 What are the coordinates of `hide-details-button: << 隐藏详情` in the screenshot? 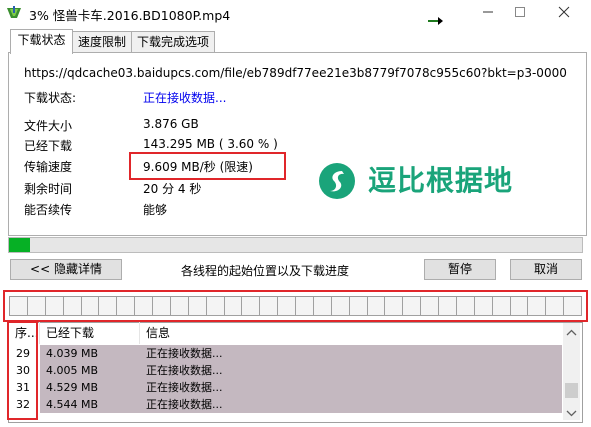 It's located at (66, 269).